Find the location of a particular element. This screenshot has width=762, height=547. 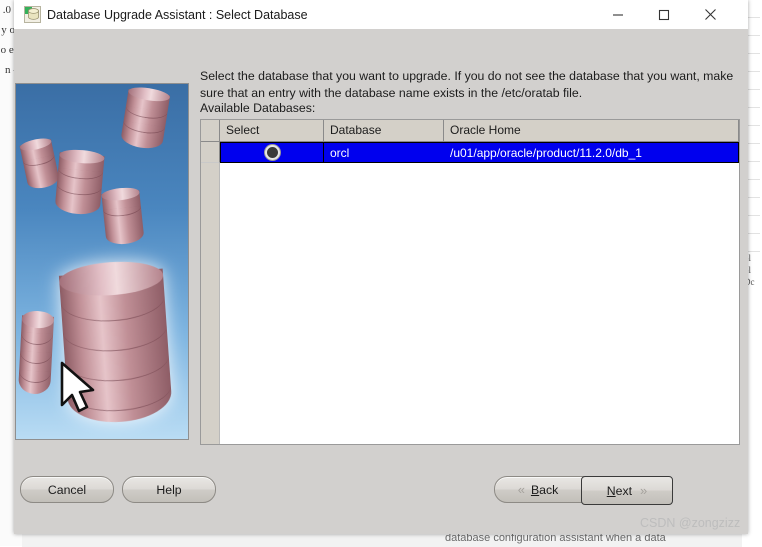

cancel-button: Cancel is located at coordinates (67, 489).